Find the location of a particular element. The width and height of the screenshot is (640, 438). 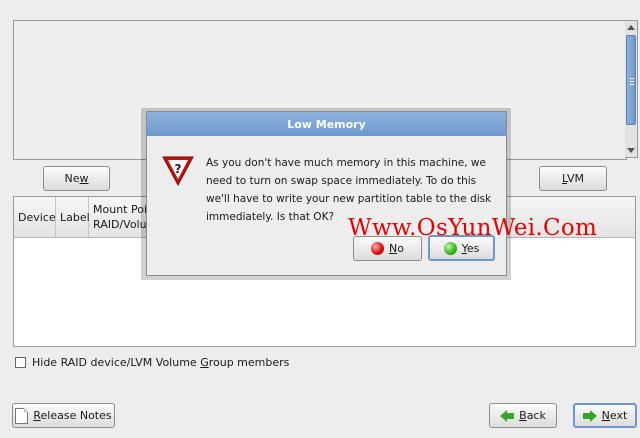

hide-members-checkbox is located at coordinates (20, 362).